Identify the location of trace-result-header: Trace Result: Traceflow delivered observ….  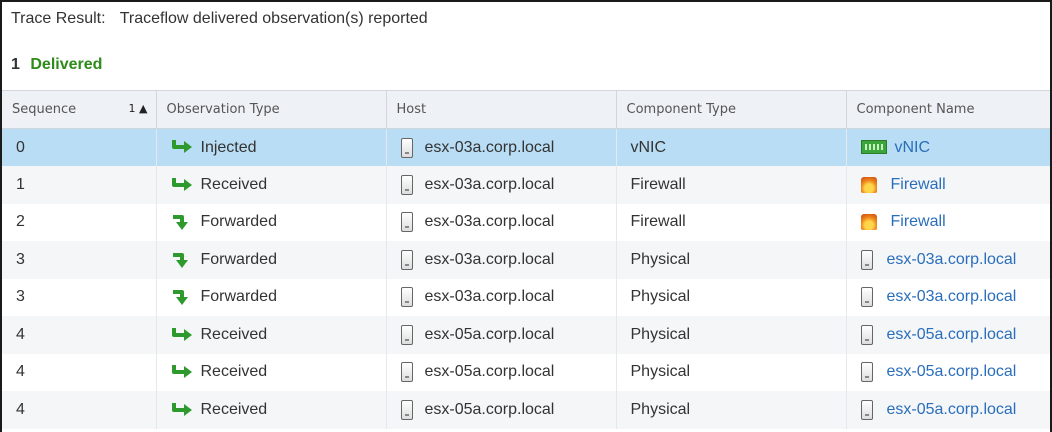
(219, 19).